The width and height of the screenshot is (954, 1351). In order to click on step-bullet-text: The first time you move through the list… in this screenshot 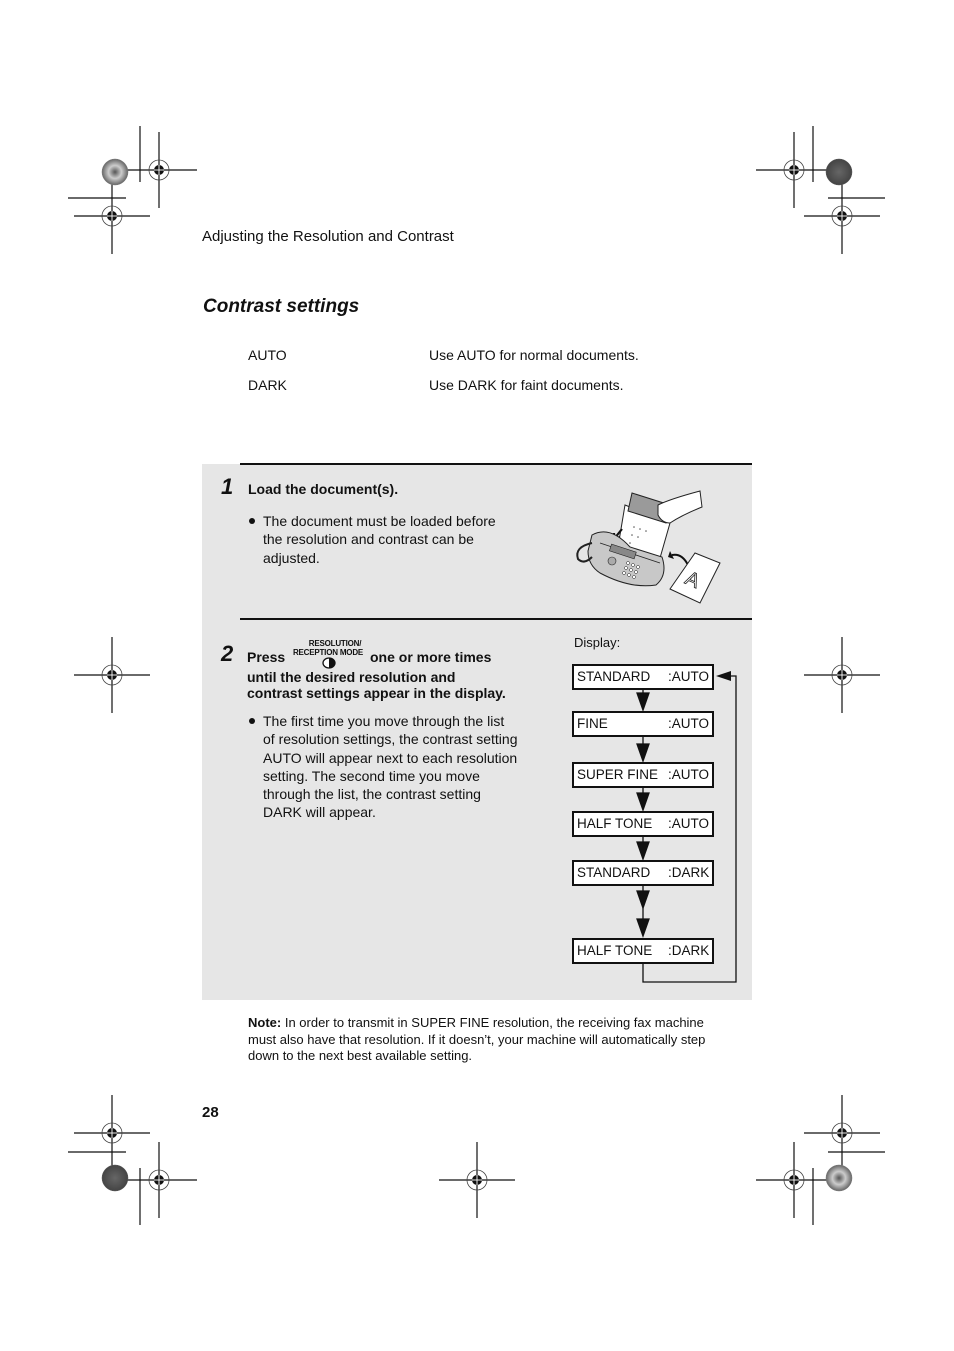, I will do `click(390, 767)`.